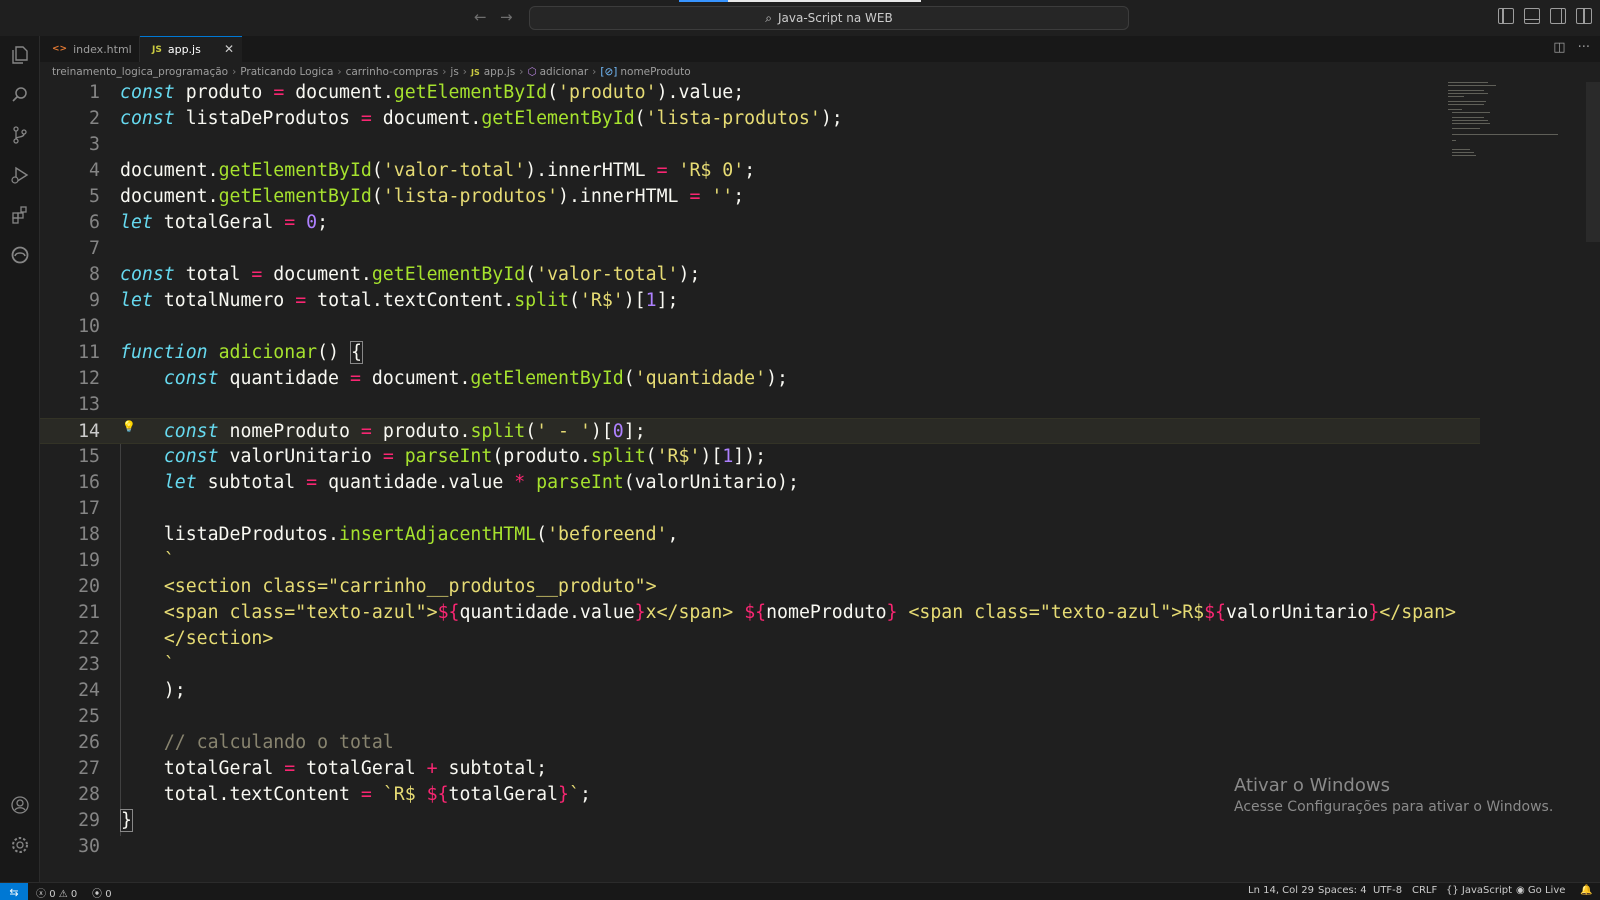 The width and height of the screenshot is (1600, 900). I want to click on toggle-panel-icon, so click(1532, 16).